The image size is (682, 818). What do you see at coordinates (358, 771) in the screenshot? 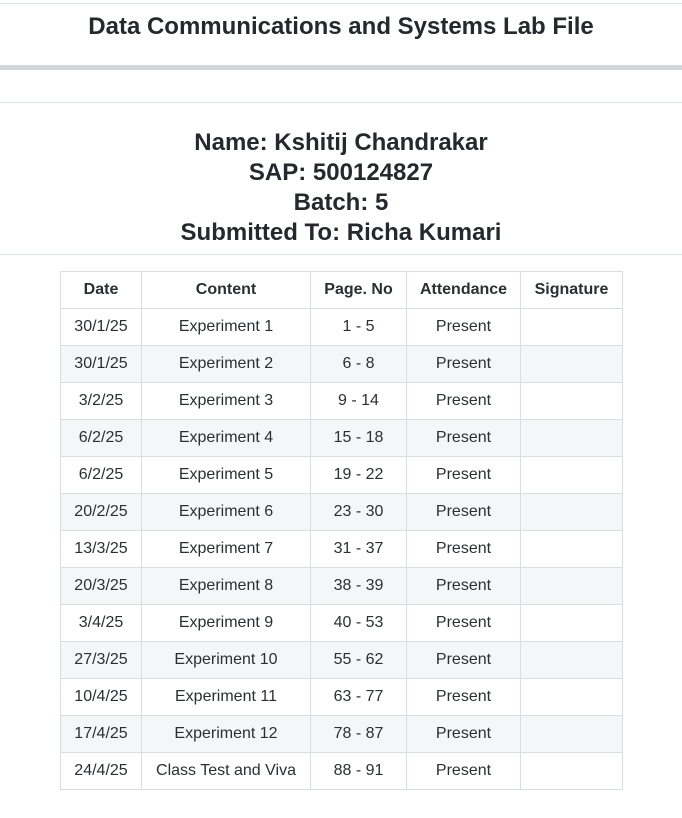
I see `cell-page-no: 88 - 91` at bounding box center [358, 771].